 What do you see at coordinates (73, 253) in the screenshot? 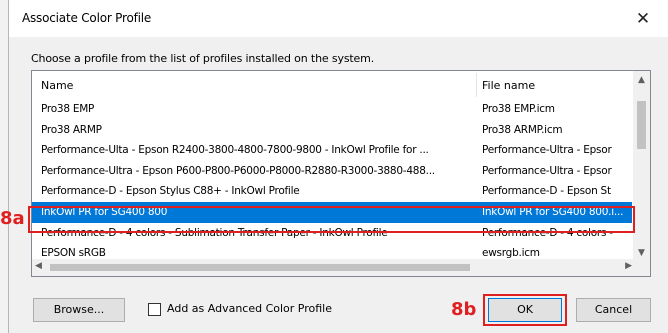
I see `profile-name: EPSON sRGB` at bounding box center [73, 253].